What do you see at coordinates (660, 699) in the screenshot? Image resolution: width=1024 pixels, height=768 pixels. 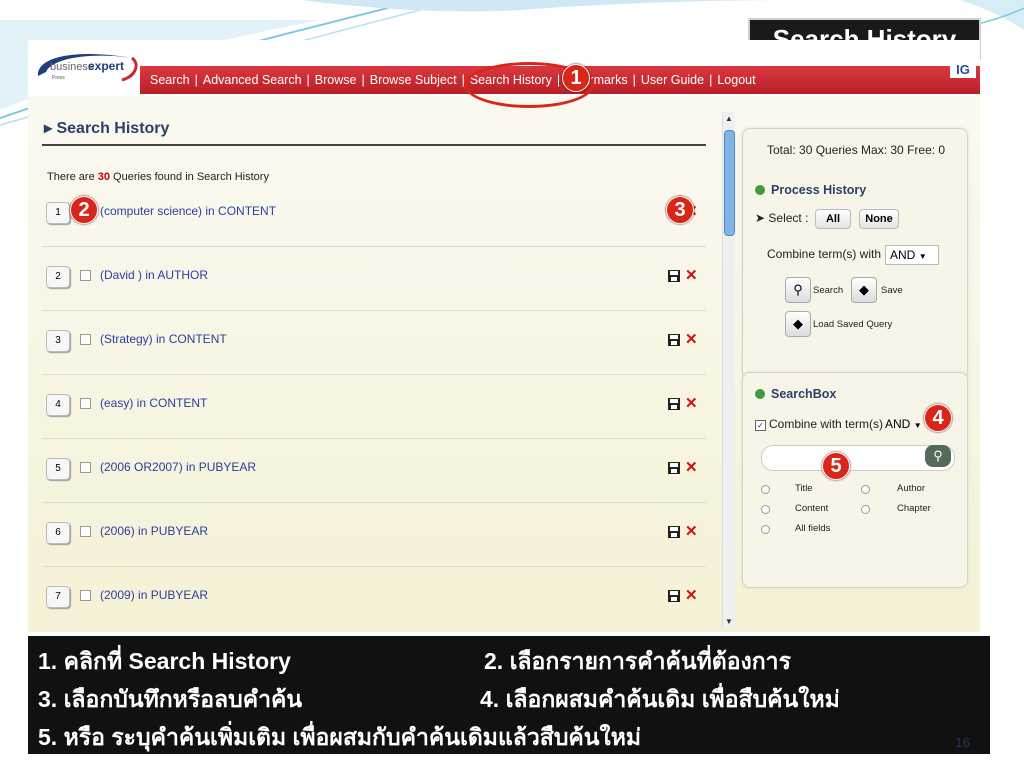 I see `caption-step-4: 4. เลือกผสมคำค้นเดิม เพื่อสืบค้นใหม่` at bounding box center [660, 699].